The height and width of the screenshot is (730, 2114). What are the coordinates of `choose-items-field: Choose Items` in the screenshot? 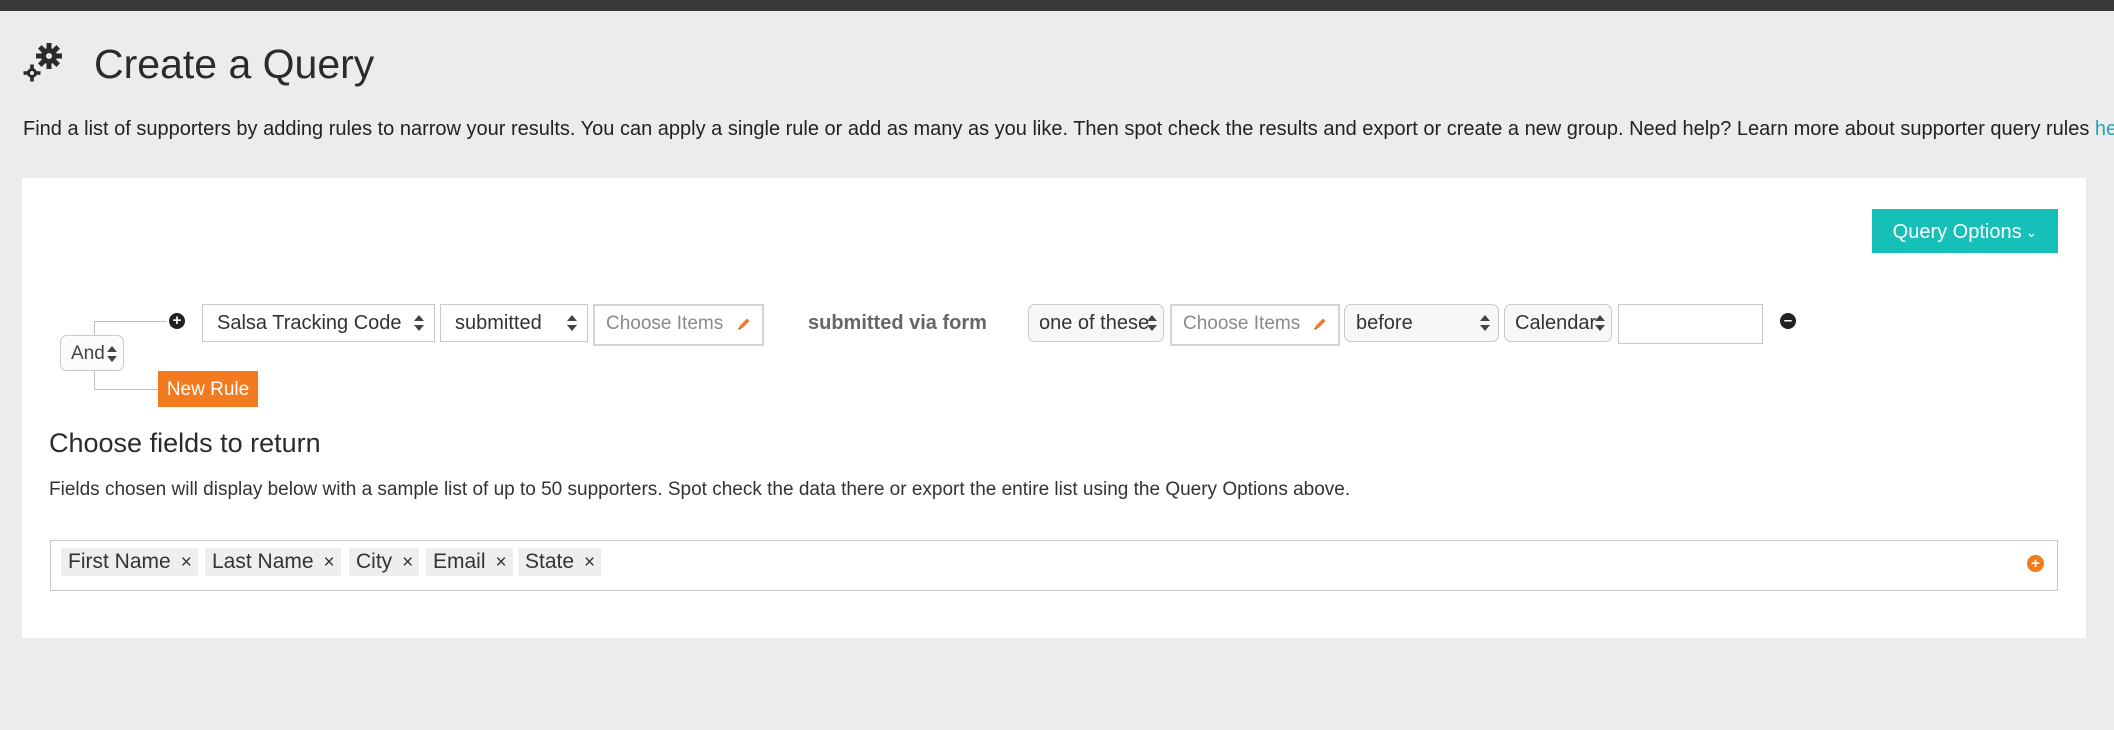 It's located at (678, 325).